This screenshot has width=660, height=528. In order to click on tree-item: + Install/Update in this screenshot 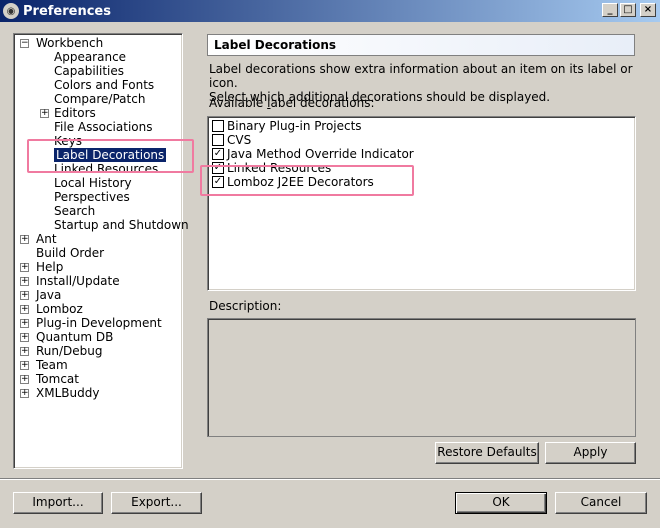, I will do `click(70, 281)`.